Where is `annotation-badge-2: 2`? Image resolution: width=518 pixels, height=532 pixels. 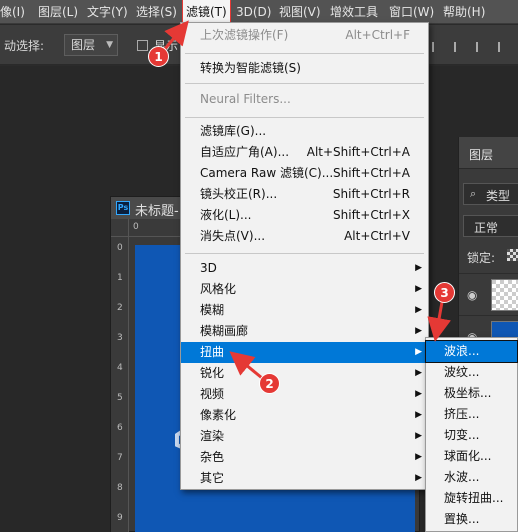
annotation-badge-2: 2 is located at coordinates (269, 383).